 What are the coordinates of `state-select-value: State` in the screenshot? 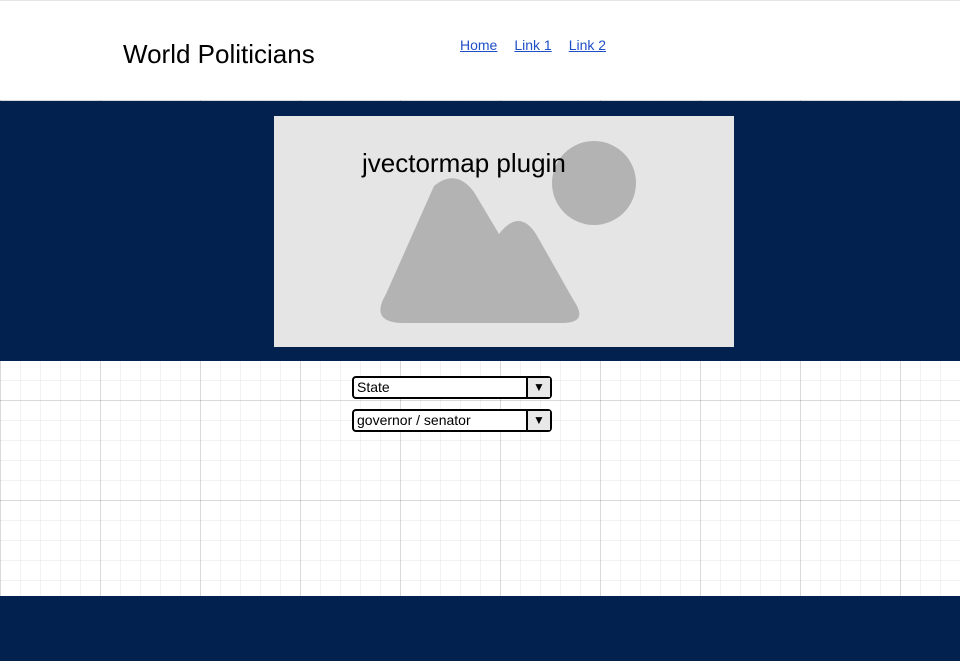 It's located at (373, 387).